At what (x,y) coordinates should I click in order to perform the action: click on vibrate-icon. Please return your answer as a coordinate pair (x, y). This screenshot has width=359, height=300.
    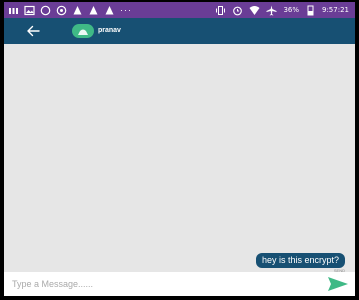
    Looking at the image, I should click on (220, 10).